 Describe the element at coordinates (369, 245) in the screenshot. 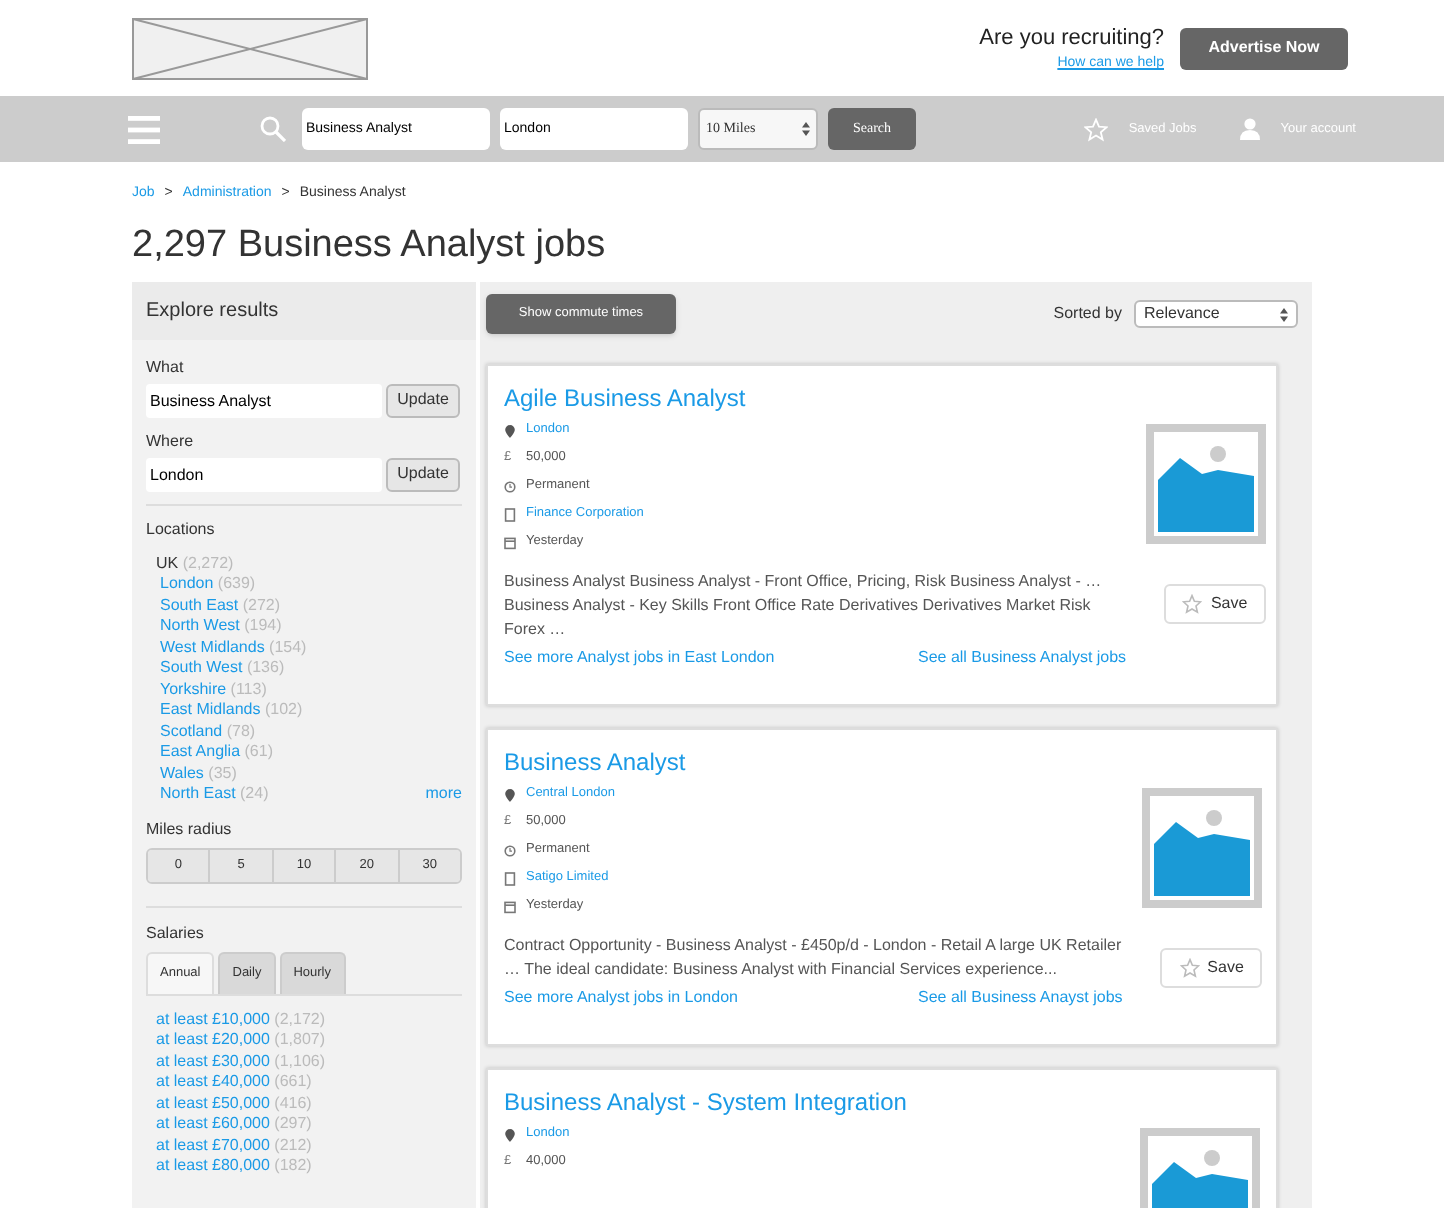

I see `page-title: 2,297 Business Analyst jobs` at that location.